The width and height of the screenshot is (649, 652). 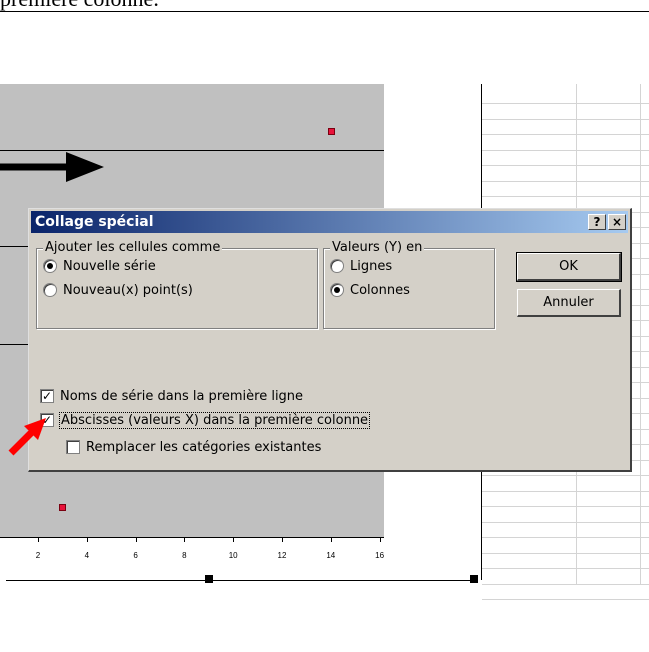 I want to click on checkbox-box, so click(x=73, y=447).